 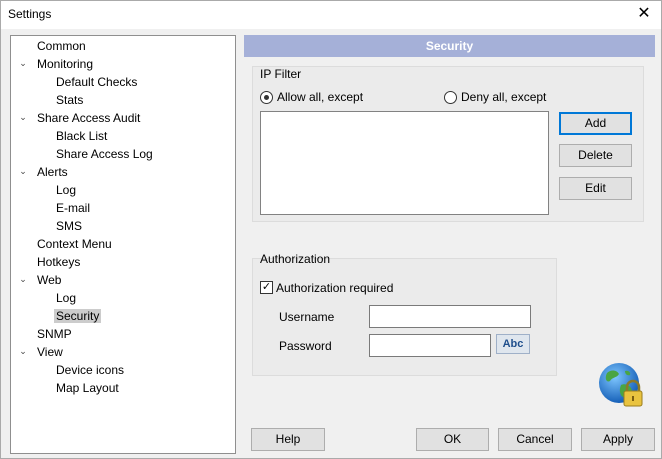 I want to click on tree-item-label: SNMP, so click(x=54, y=334).